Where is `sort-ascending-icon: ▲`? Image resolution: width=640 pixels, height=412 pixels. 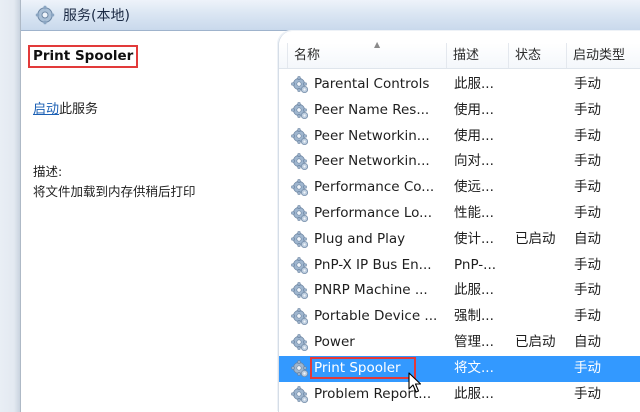 sort-ascending-icon: ▲ is located at coordinates (377, 44).